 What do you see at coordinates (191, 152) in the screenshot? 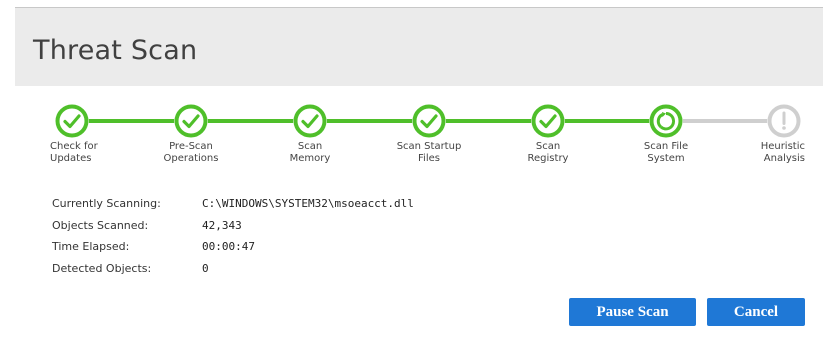
I see `step-label-pre-scan-operations: Pre-Scan Operations` at bounding box center [191, 152].